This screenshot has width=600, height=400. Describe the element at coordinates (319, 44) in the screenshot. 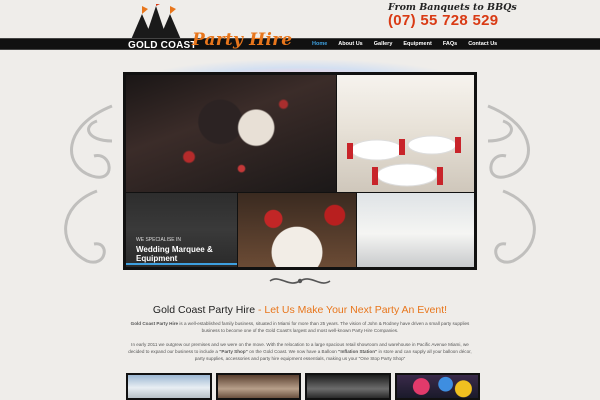

I see `nav-home: Home` at that location.